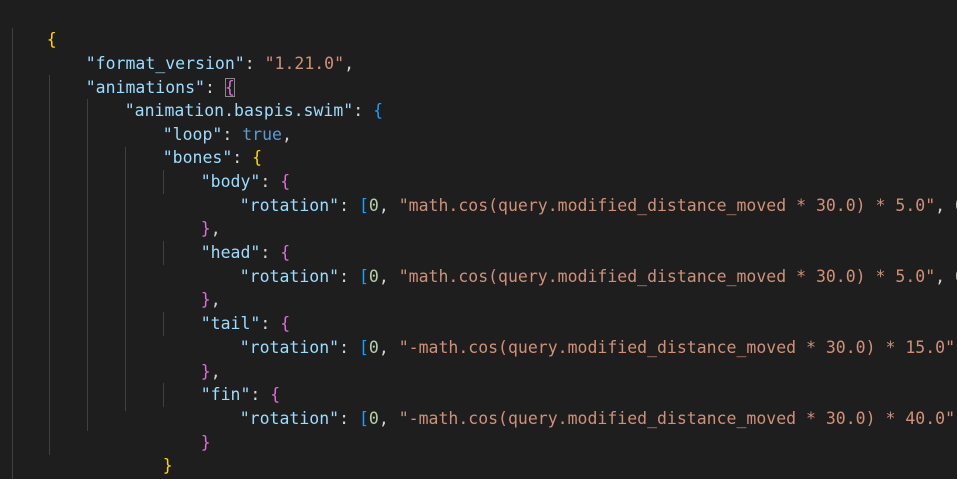  Describe the element at coordinates (140, 74) in the screenshot. I see `code-line: "animations": {` at that location.